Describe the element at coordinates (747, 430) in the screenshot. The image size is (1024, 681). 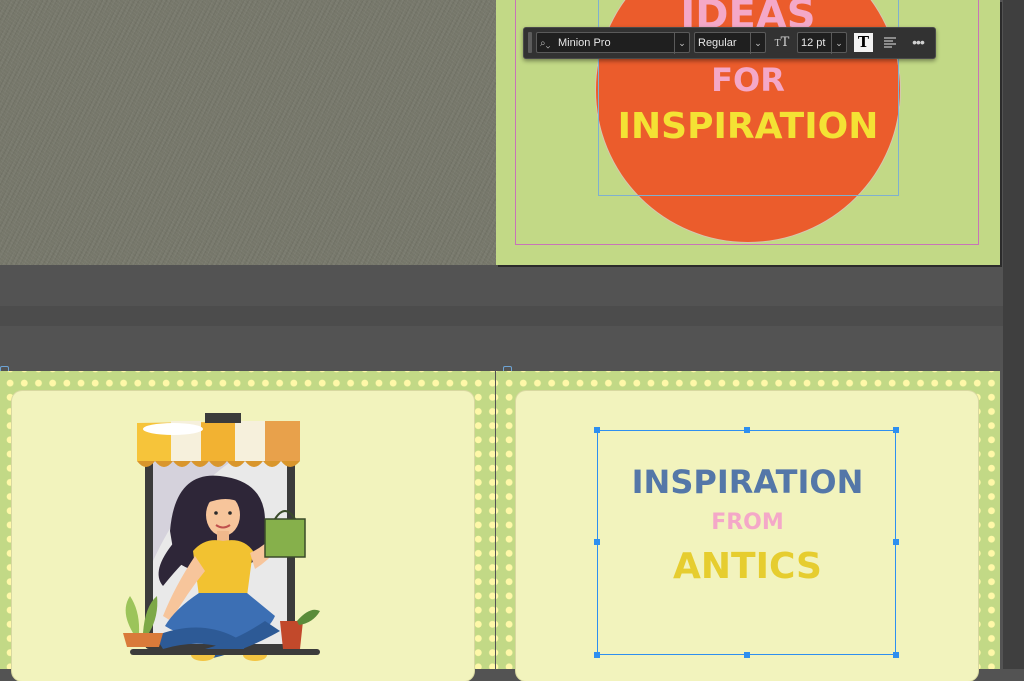
I see `resize-handle-tm` at that location.